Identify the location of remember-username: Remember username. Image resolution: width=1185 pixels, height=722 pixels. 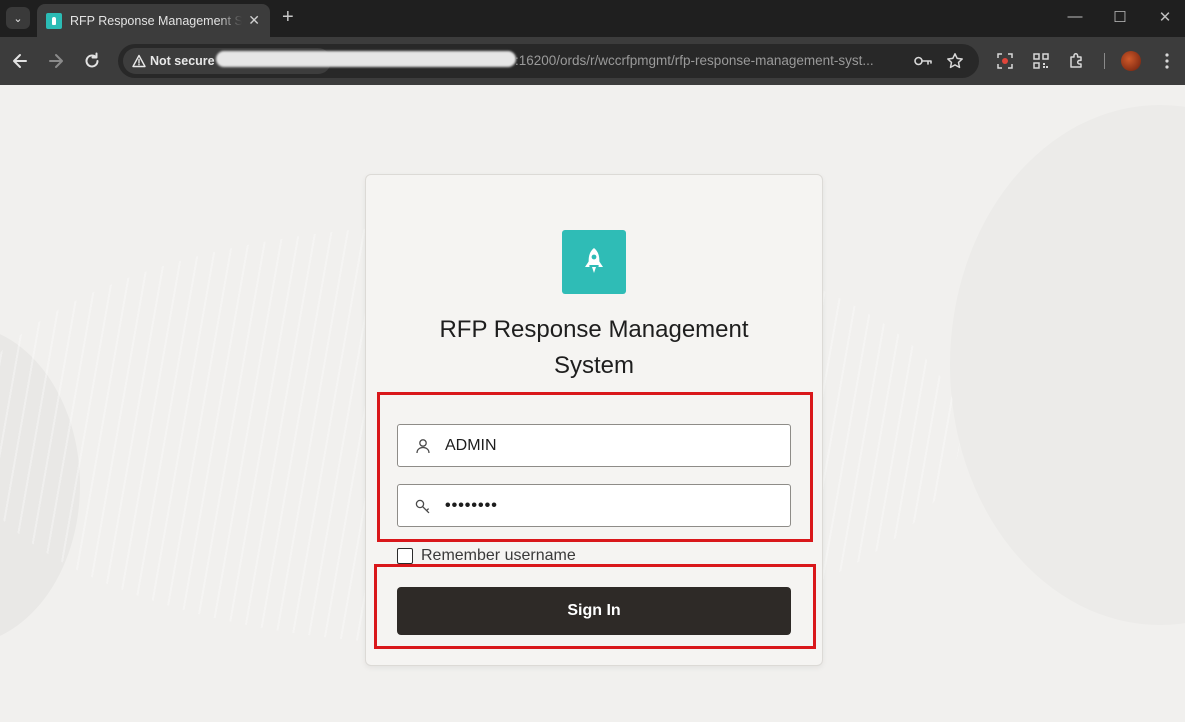
(486, 556).